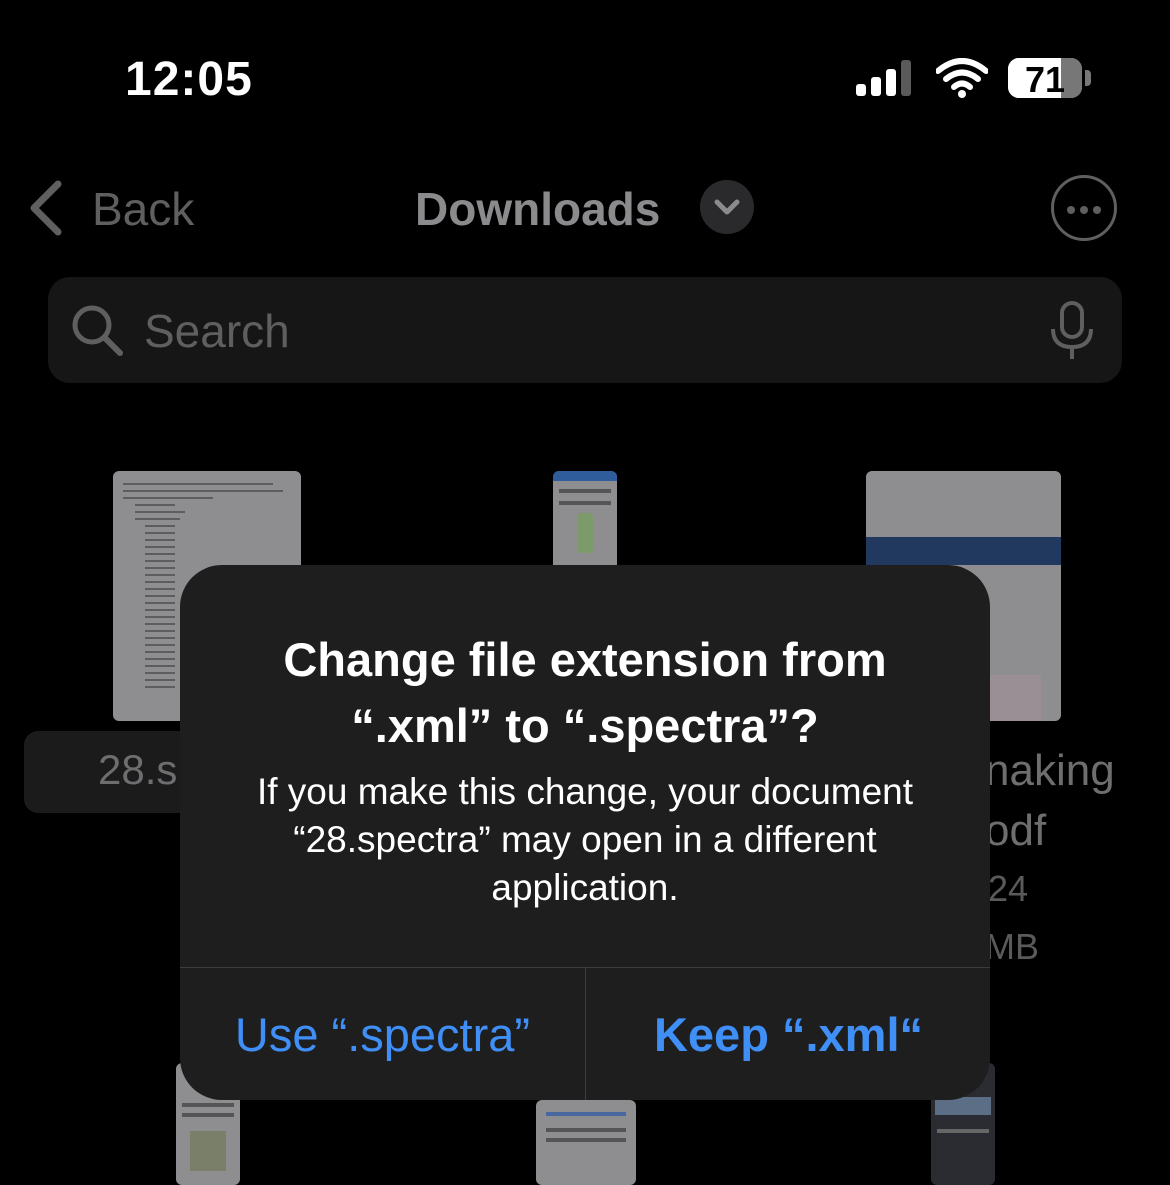 The image size is (1170, 1185). I want to click on more-options-button, so click(1084, 208).